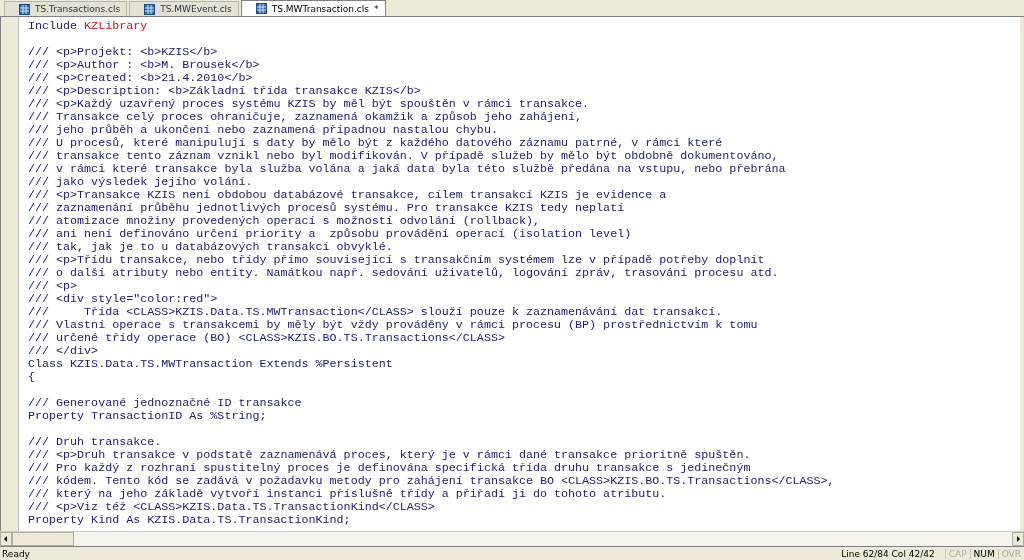  Describe the element at coordinates (330, 234) in the screenshot. I see `code-line: /// ani není definováno určení priority a způsobu provádění operací (isolation level)` at that location.